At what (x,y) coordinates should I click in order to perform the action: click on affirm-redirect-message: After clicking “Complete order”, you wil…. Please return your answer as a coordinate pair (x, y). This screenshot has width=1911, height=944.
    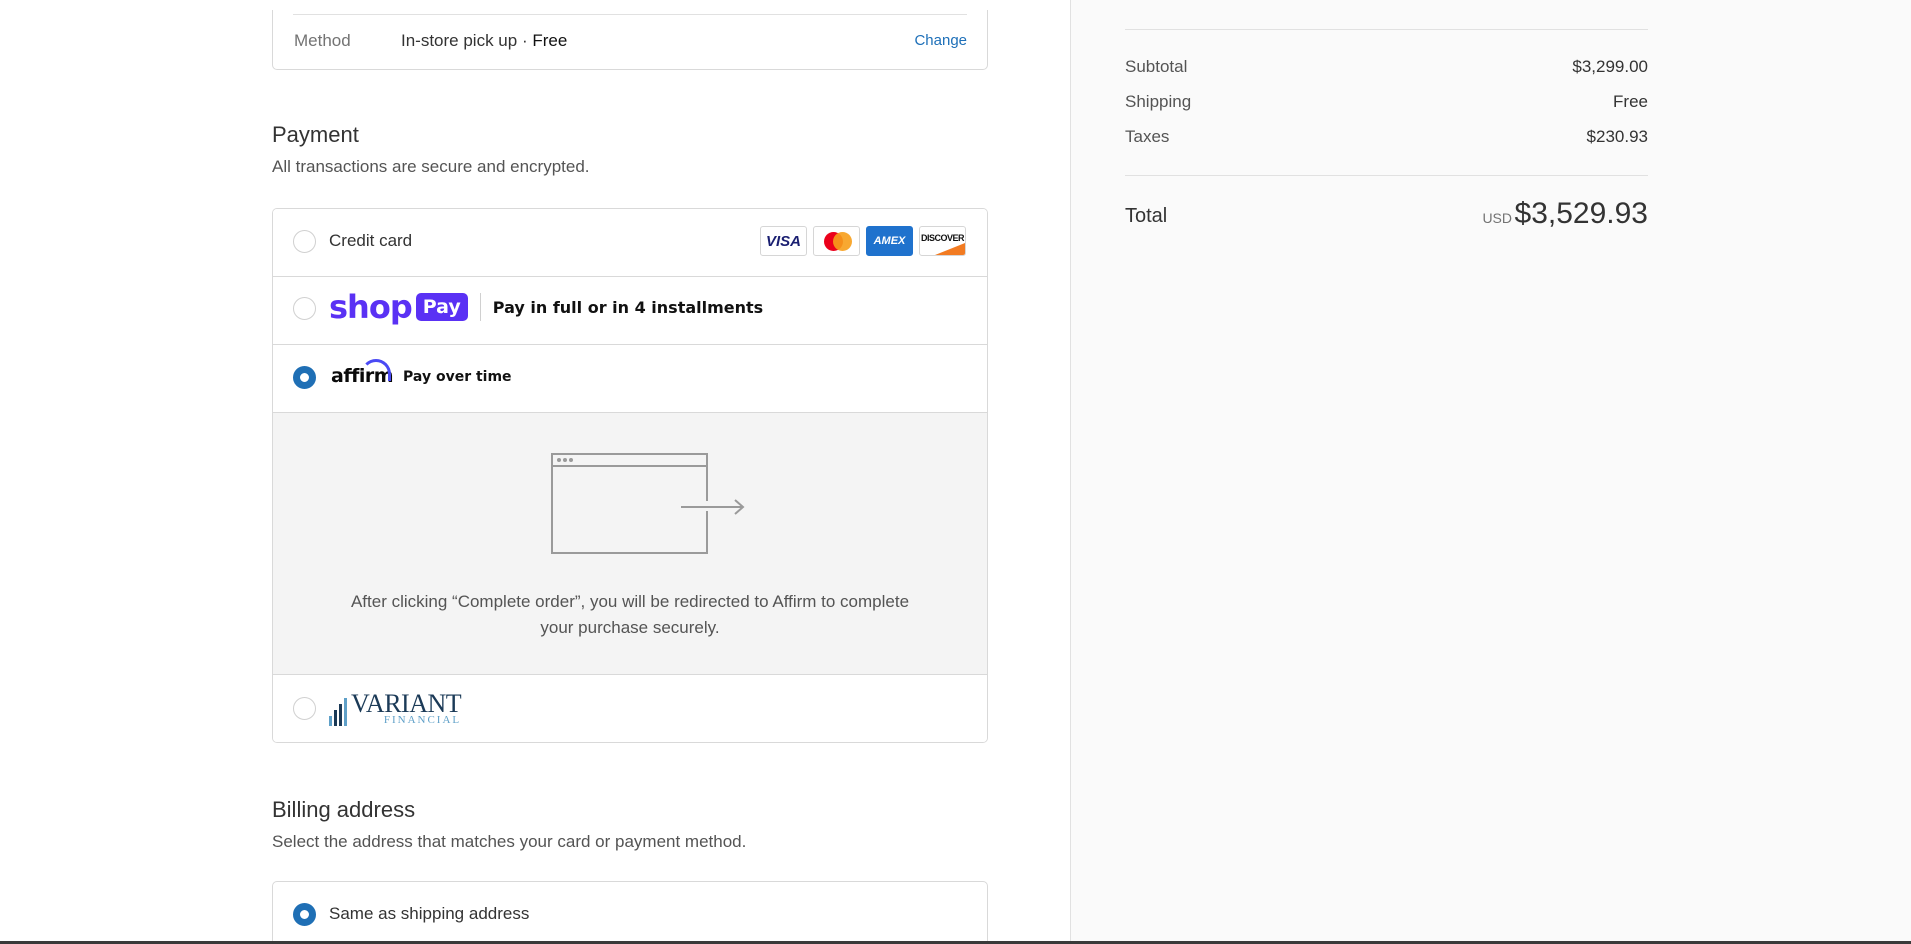
    Looking at the image, I should click on (630, 614).